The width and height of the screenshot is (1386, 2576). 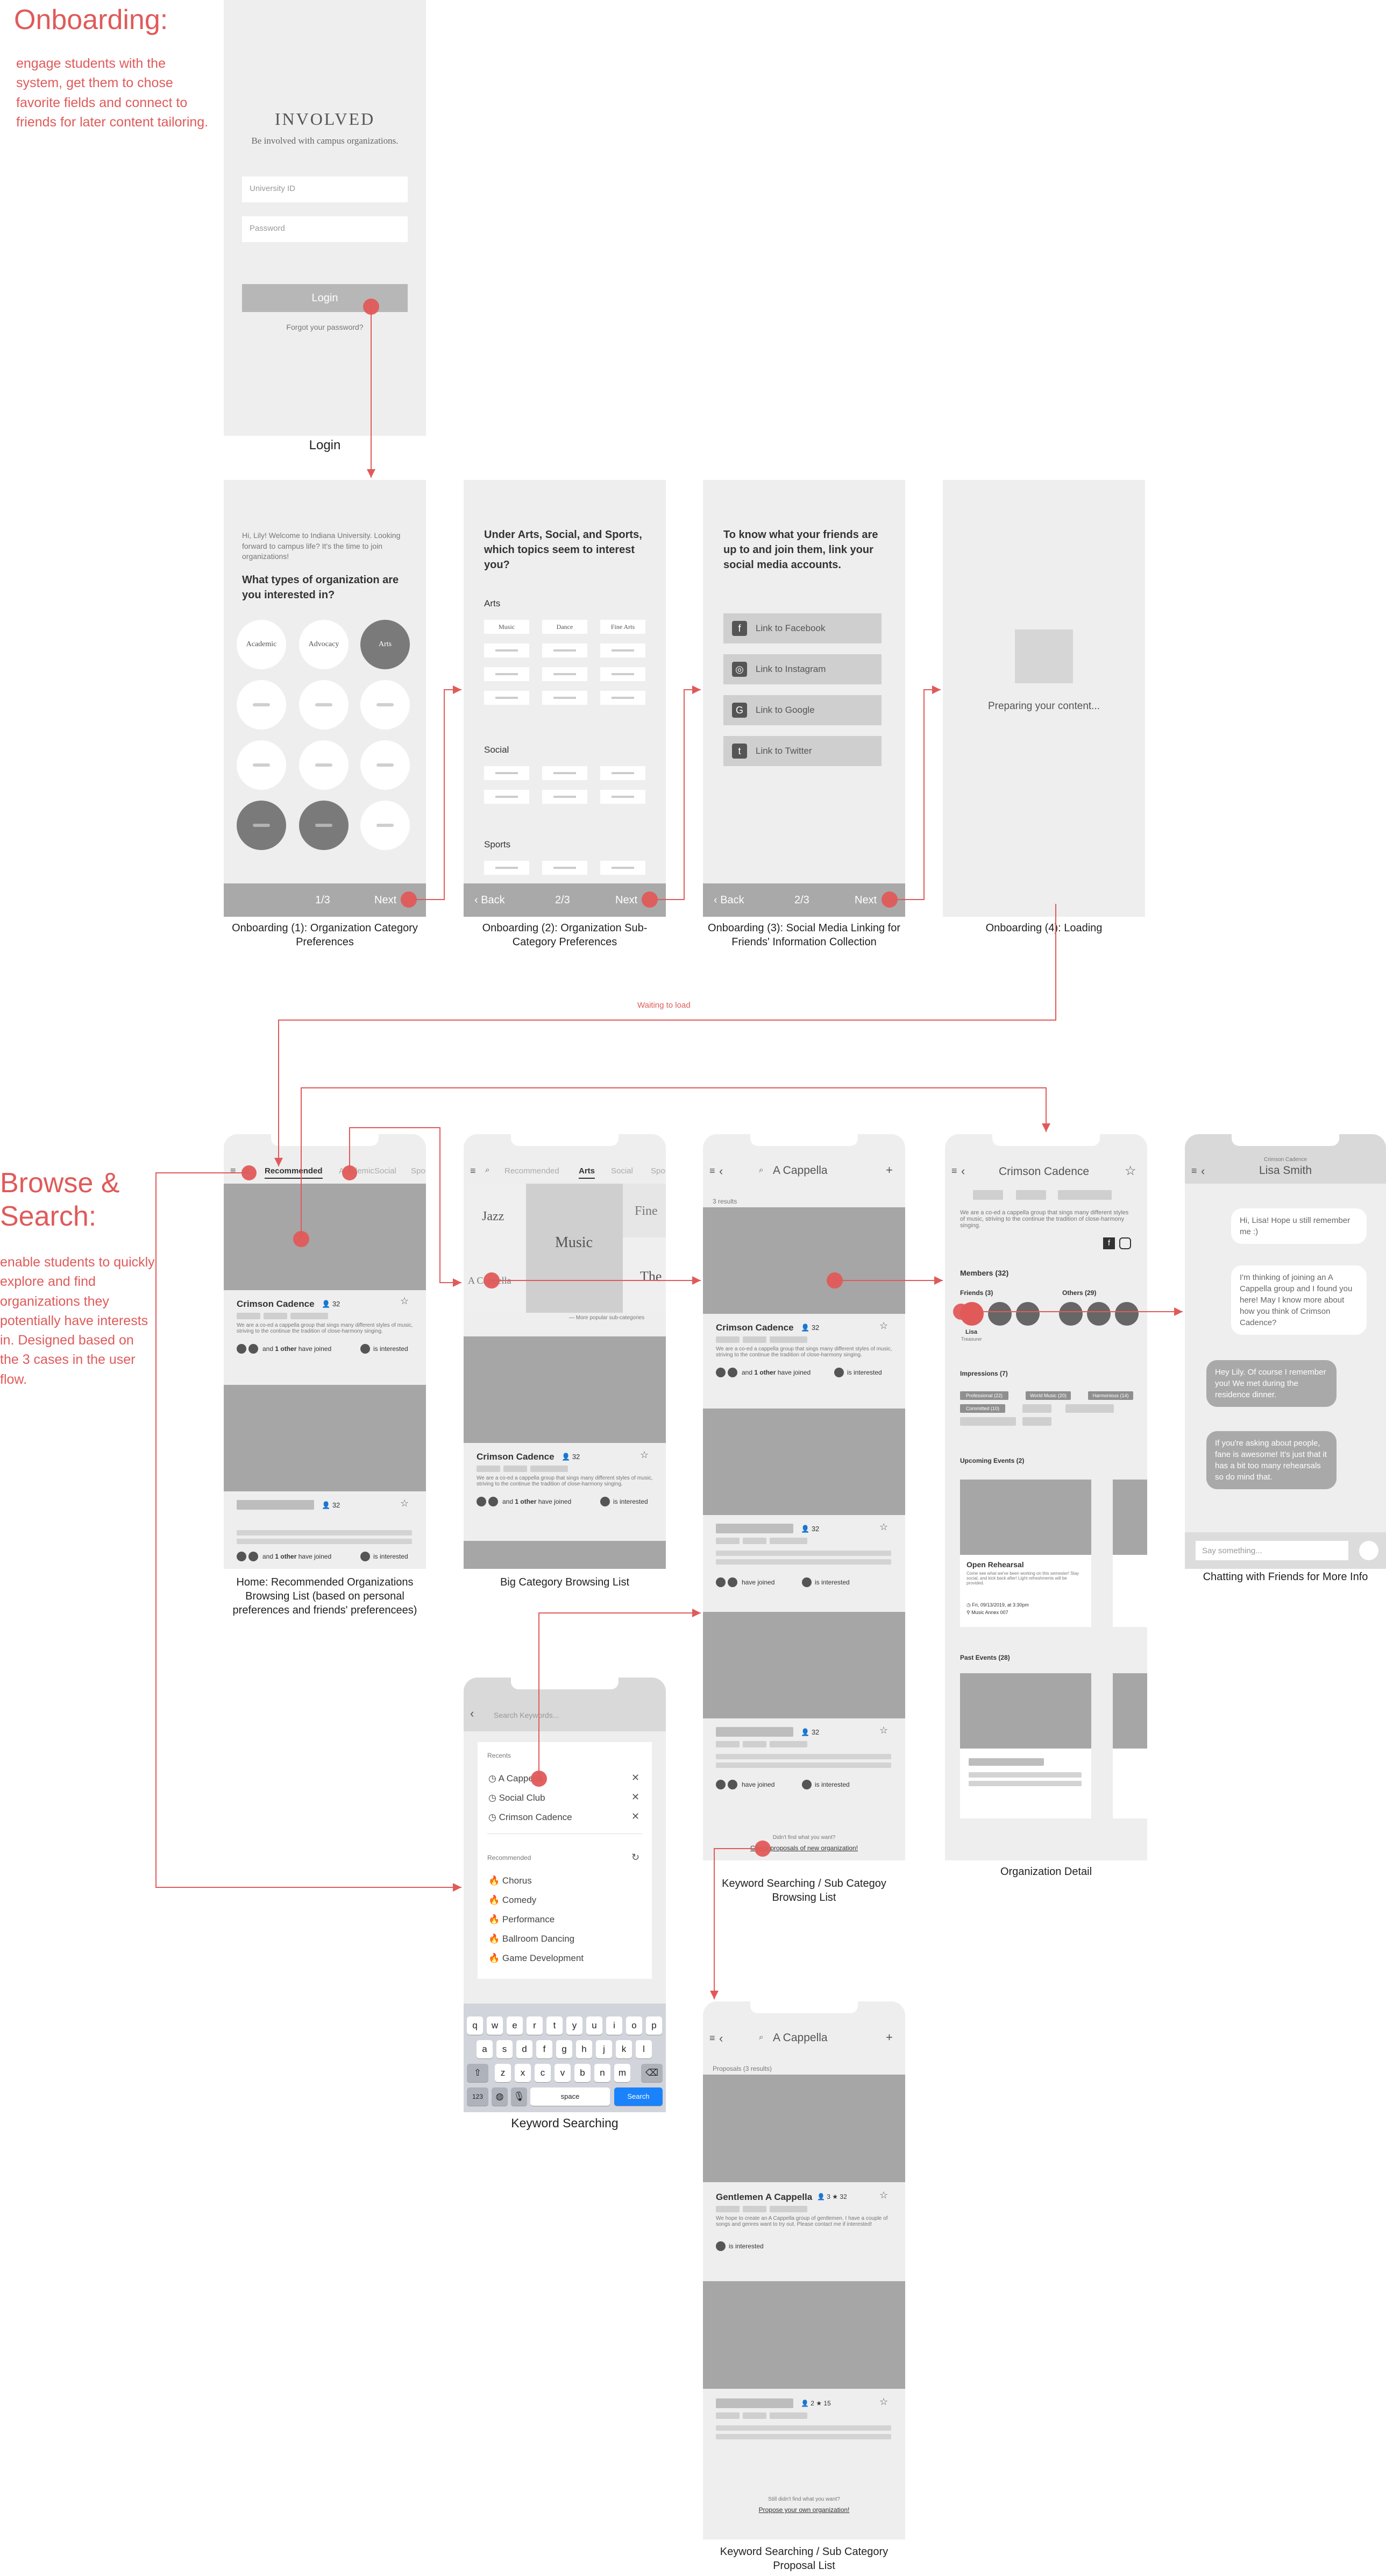 I want to click on arrow-home-tab-to-bigcat, so click(x=405, y=1207).